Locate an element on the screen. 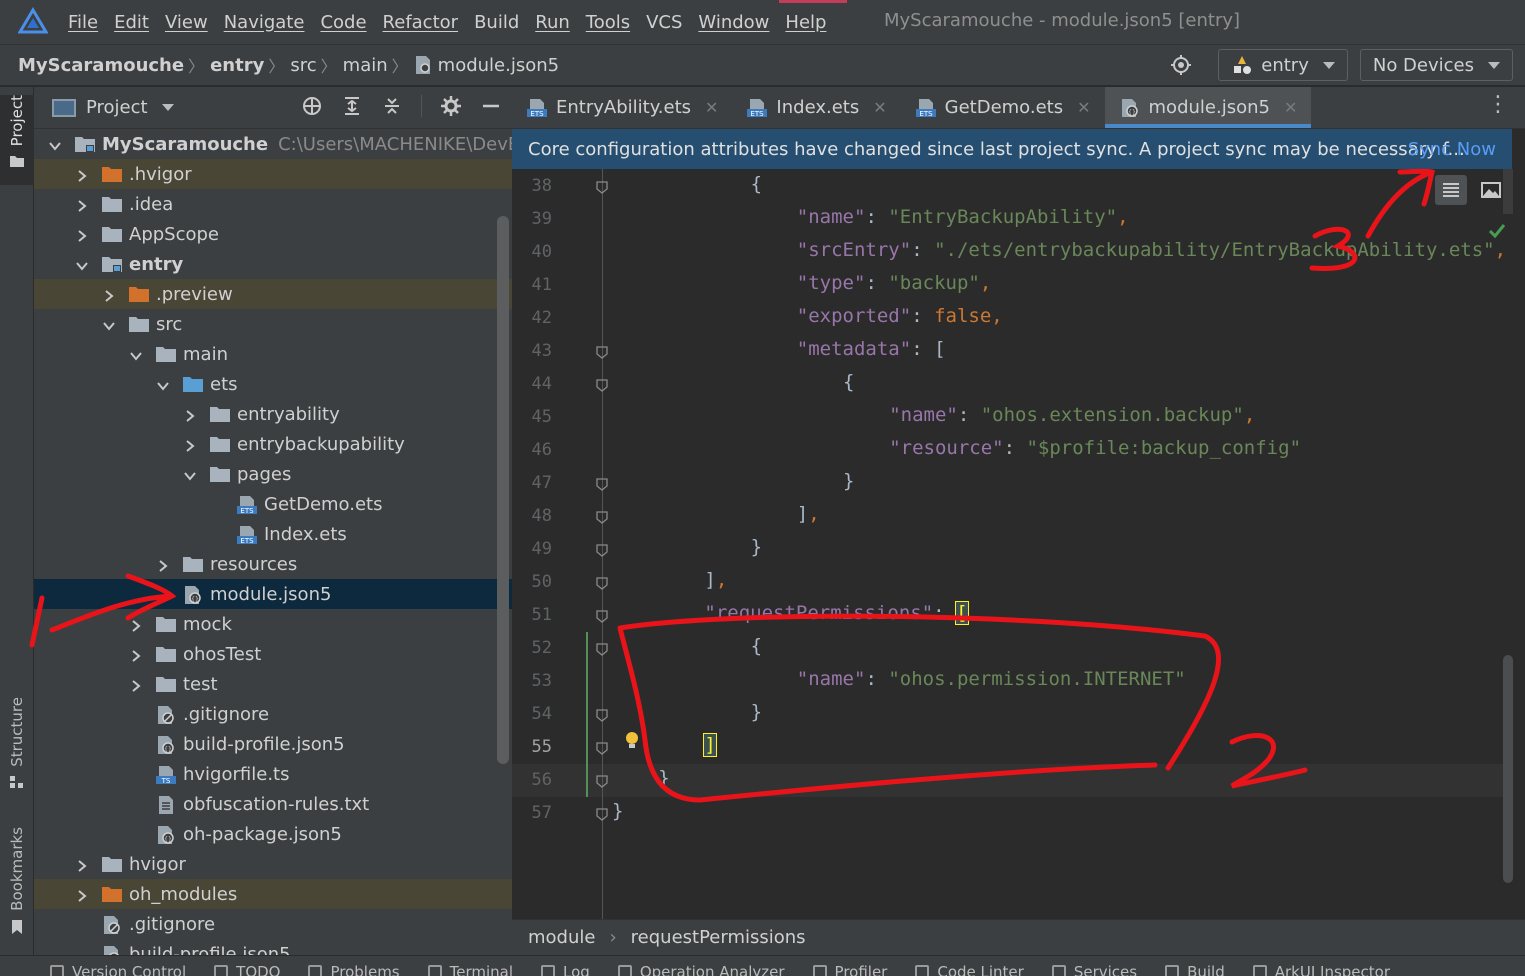 The width and height of the screenshot is (1525, 976). minimize-icon is located at coordinates (491, 106).